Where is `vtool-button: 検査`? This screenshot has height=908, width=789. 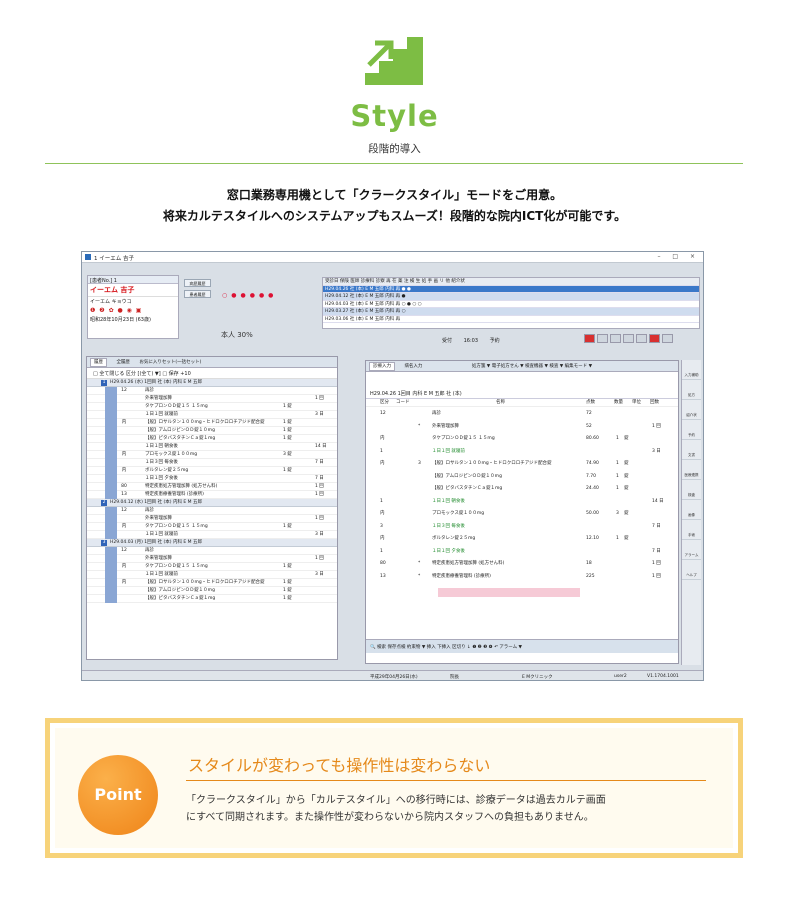
vtool-button: 検査 is located at coordinates (691, 490).